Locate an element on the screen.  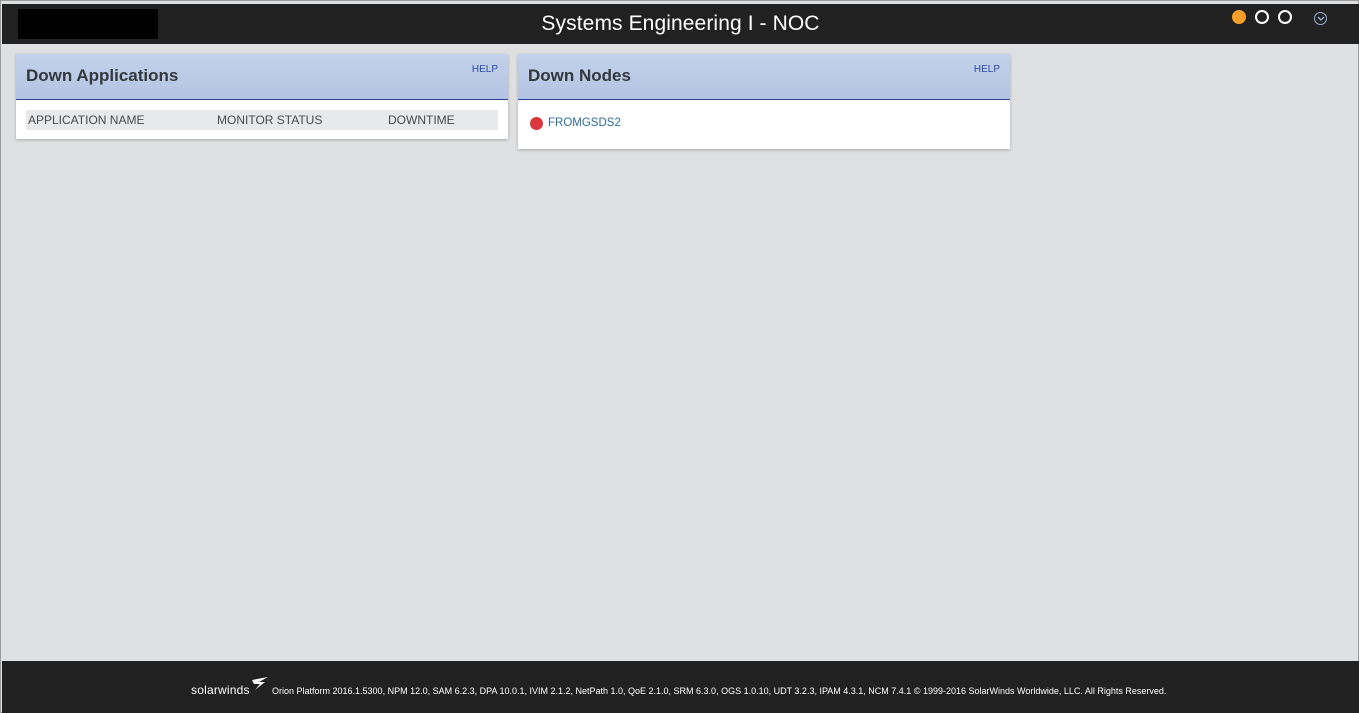
page-title: Systems Engineering I - NOC is located at coordinates (680, 23).